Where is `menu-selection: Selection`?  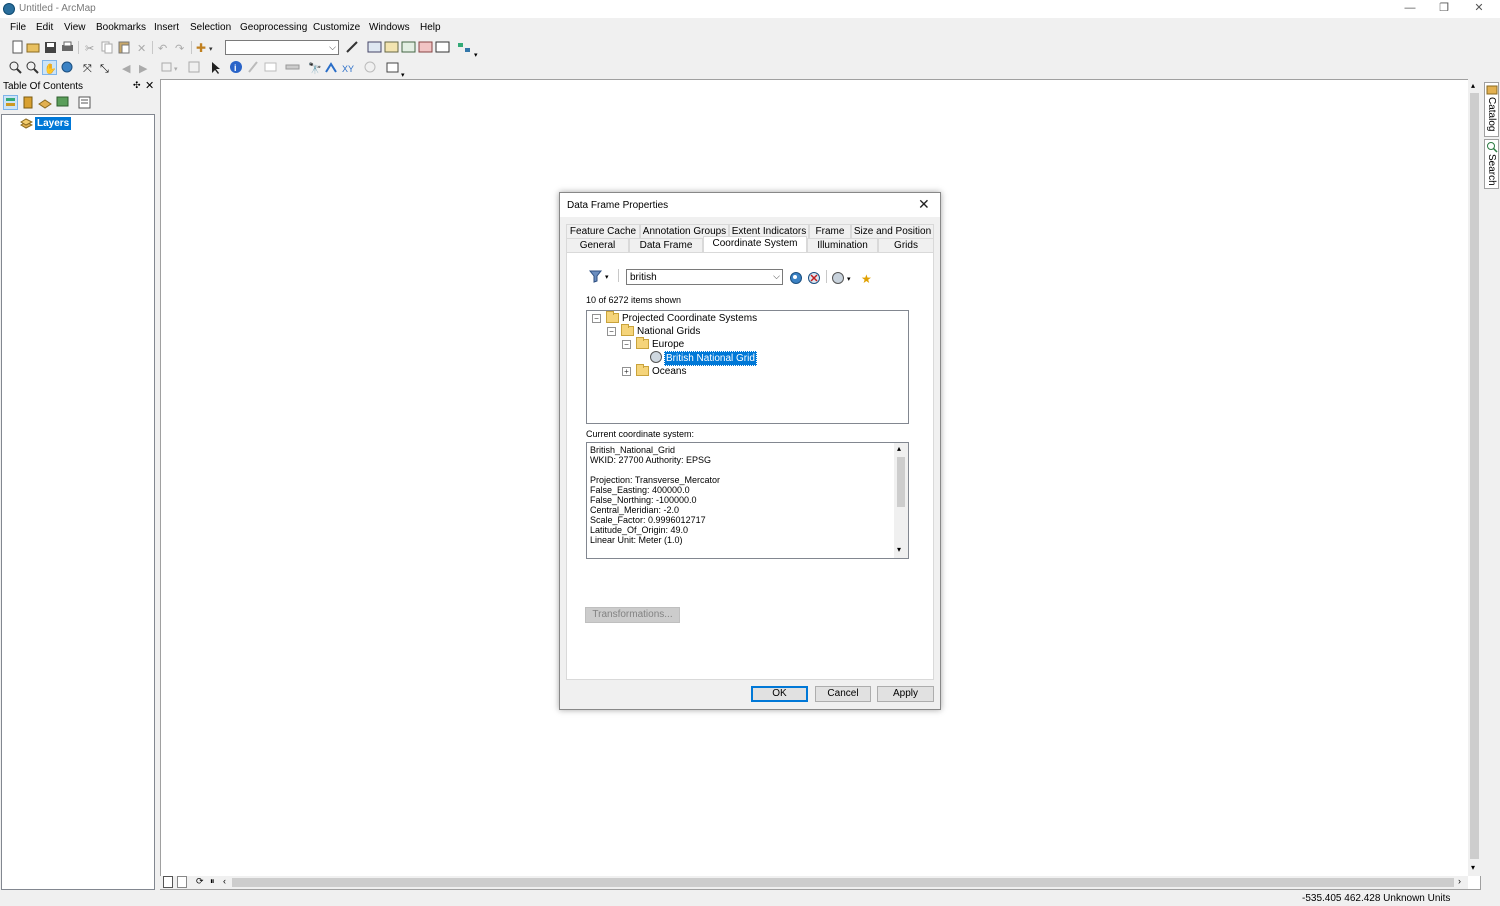
menu-selection: Selection is located at coordinates (210, 27).